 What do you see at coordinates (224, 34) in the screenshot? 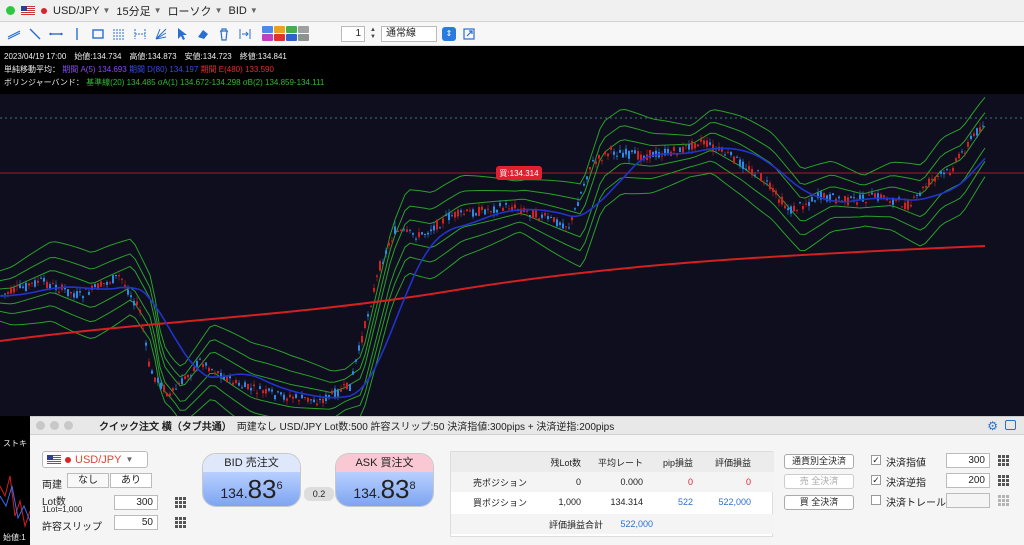
I see `trash-icon` at bounding box center [224, 34].